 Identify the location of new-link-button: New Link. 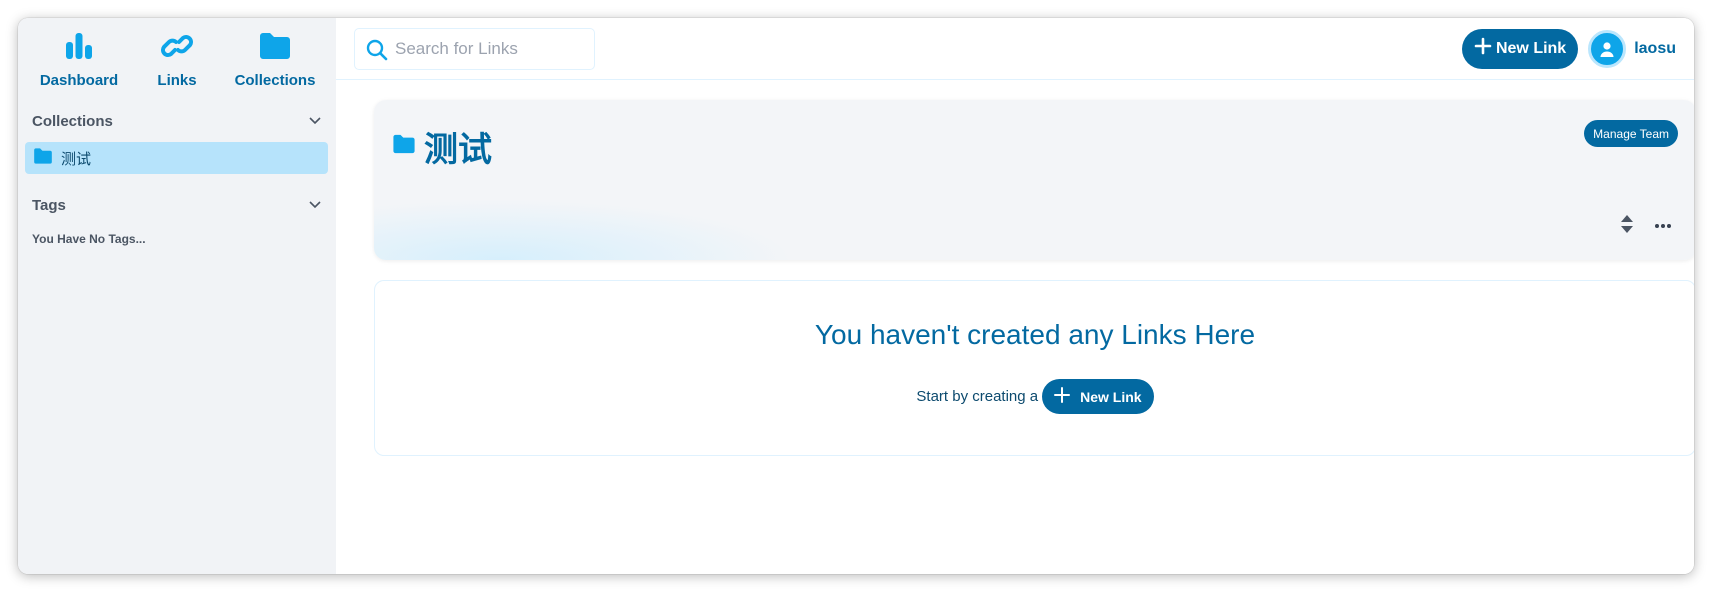
(1520, 48).